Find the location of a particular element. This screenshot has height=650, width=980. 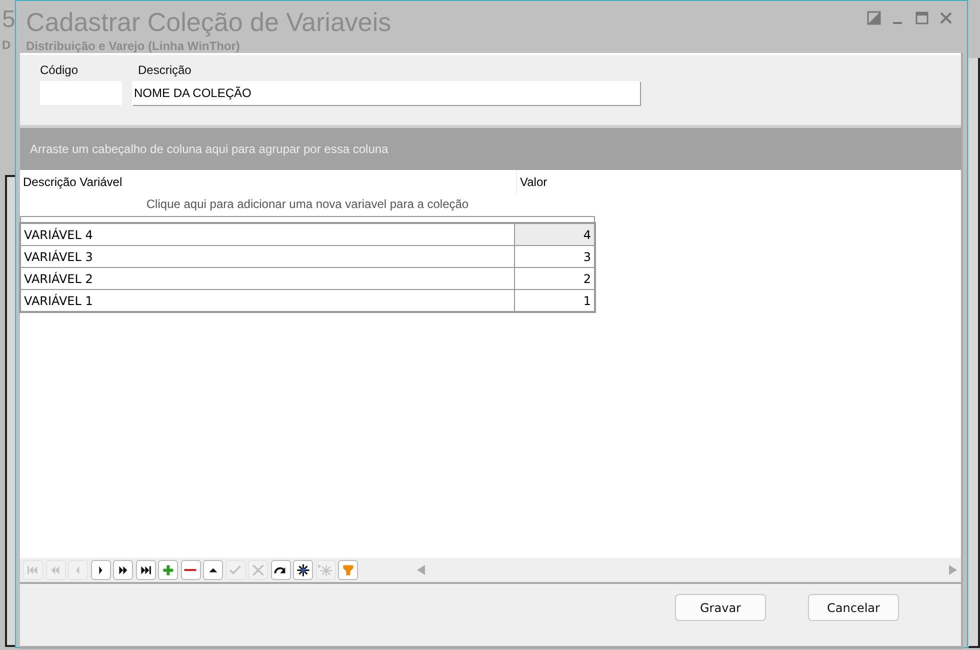

dialog-button: Gravar is located at coordinates (720, 607).